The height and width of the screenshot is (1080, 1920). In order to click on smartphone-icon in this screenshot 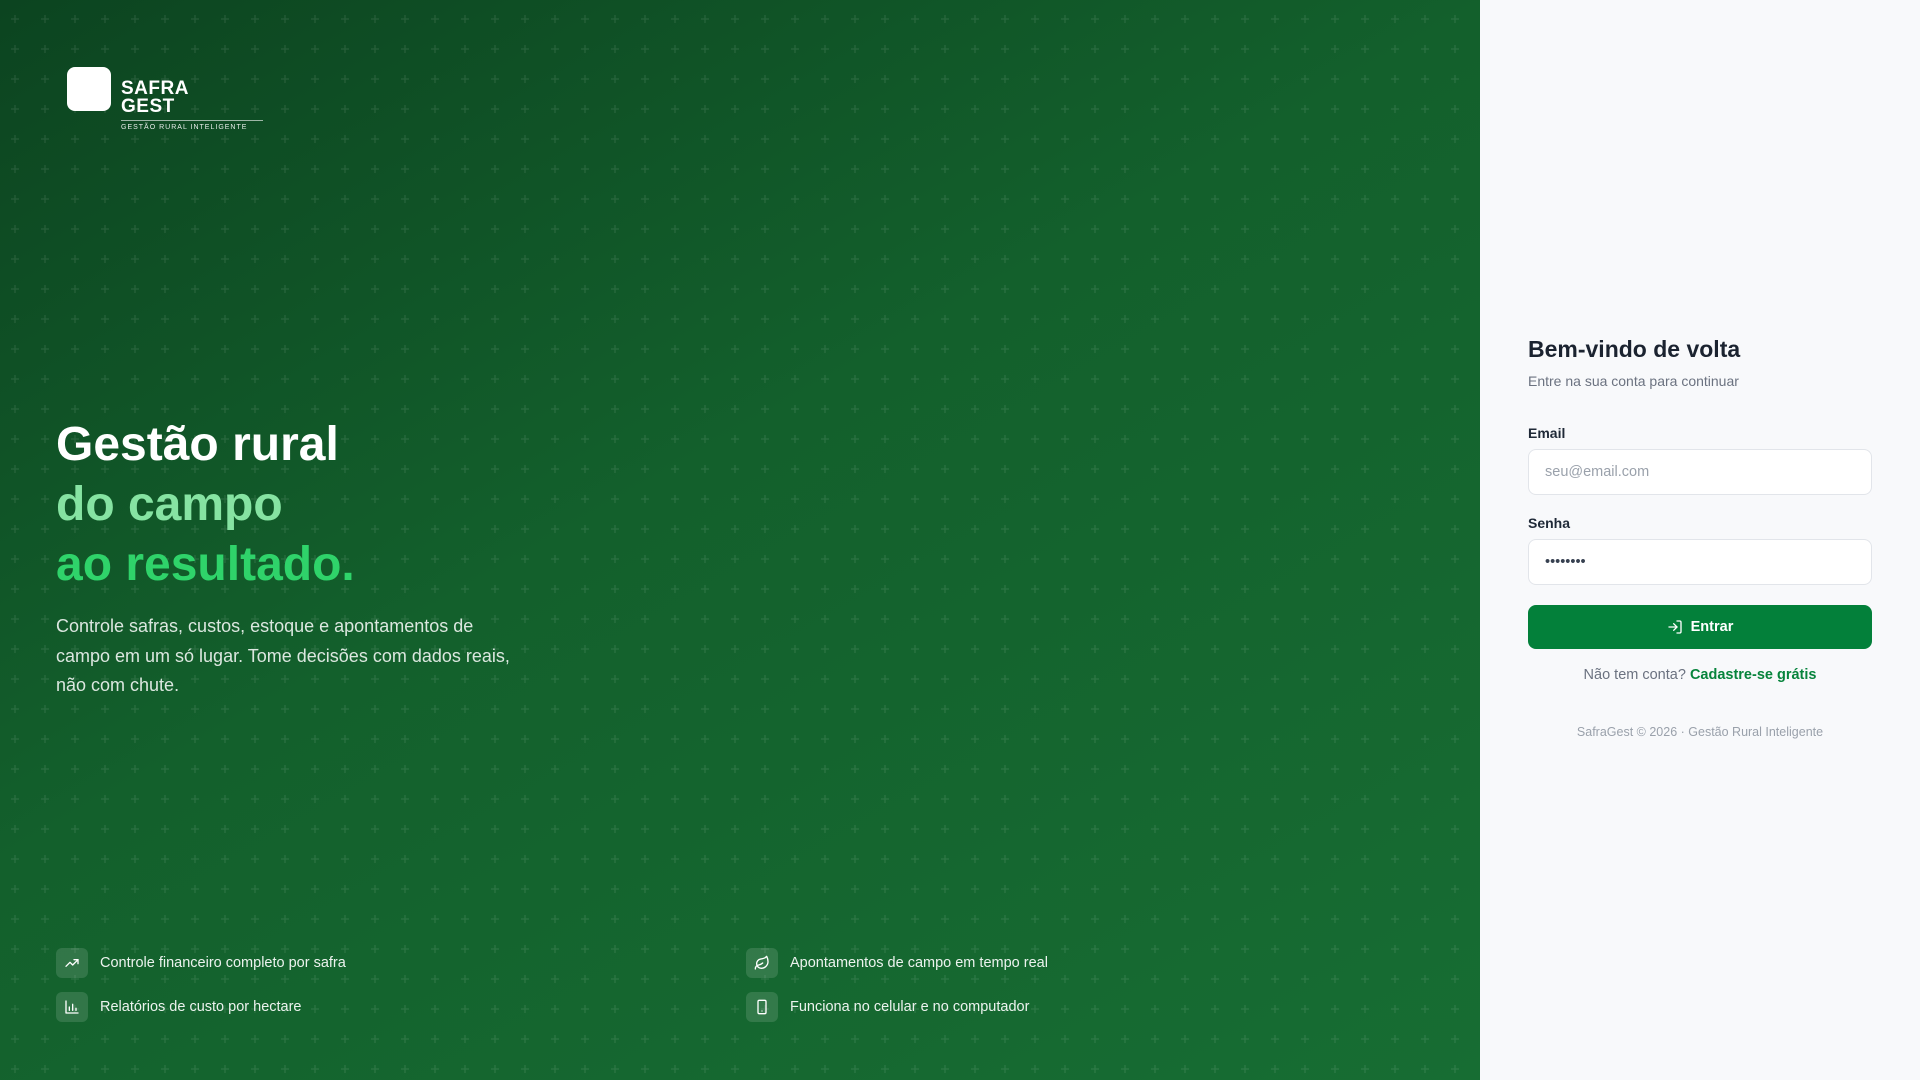, I will do `click(762, 1007)`.